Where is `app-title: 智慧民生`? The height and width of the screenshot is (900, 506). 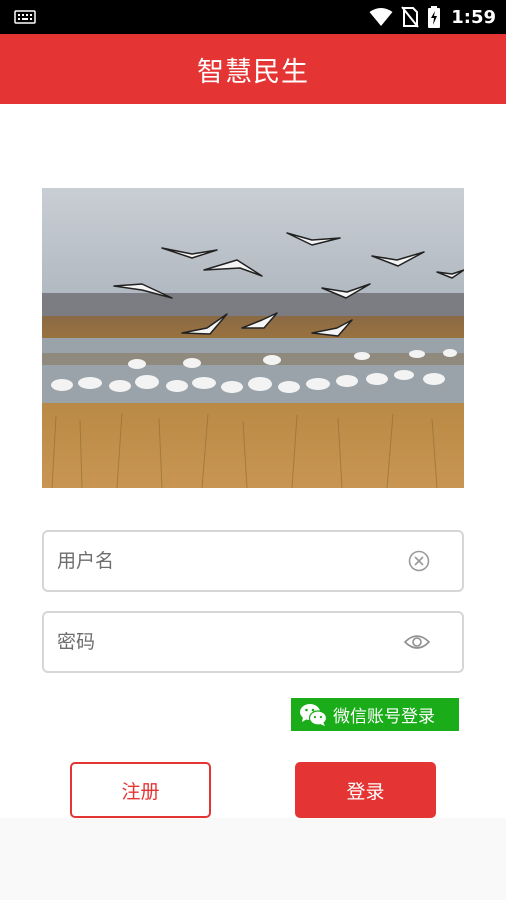
app-title: 智慧民生 is located at coordinates (253, 72).